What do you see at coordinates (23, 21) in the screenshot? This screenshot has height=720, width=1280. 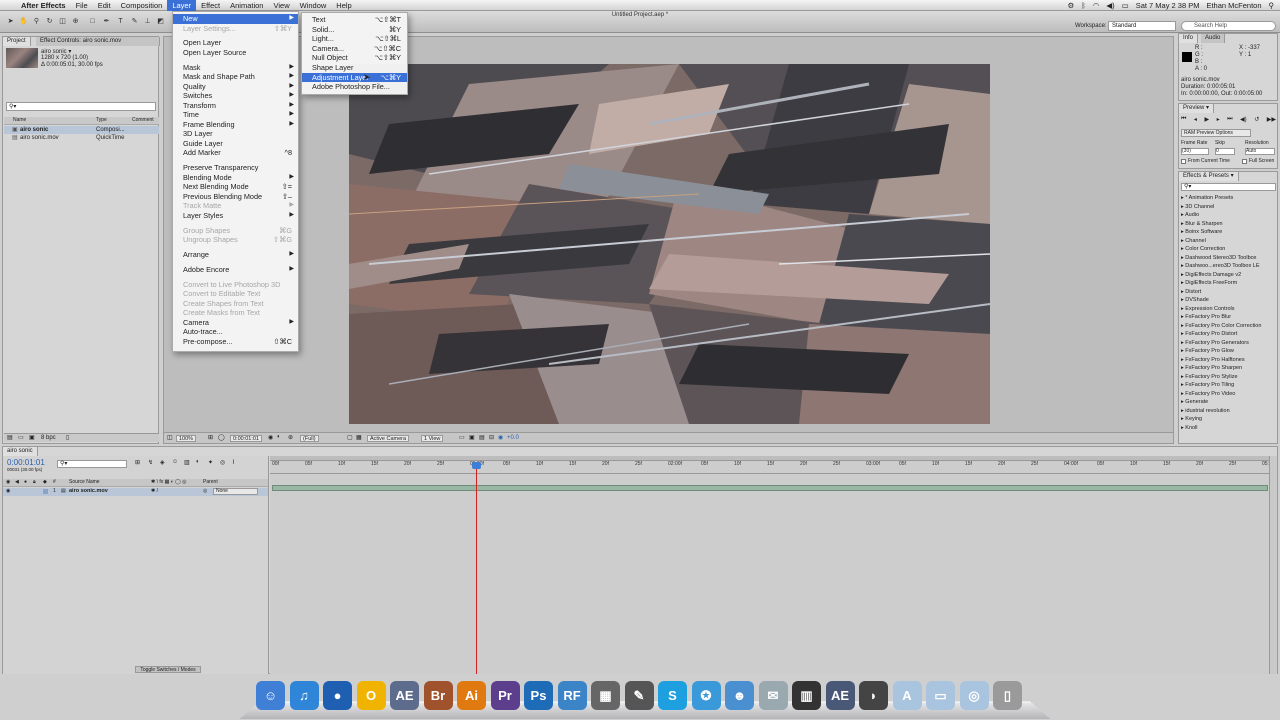 I see `hand-tool-icon: ✋` at bounding box center [23, 21].